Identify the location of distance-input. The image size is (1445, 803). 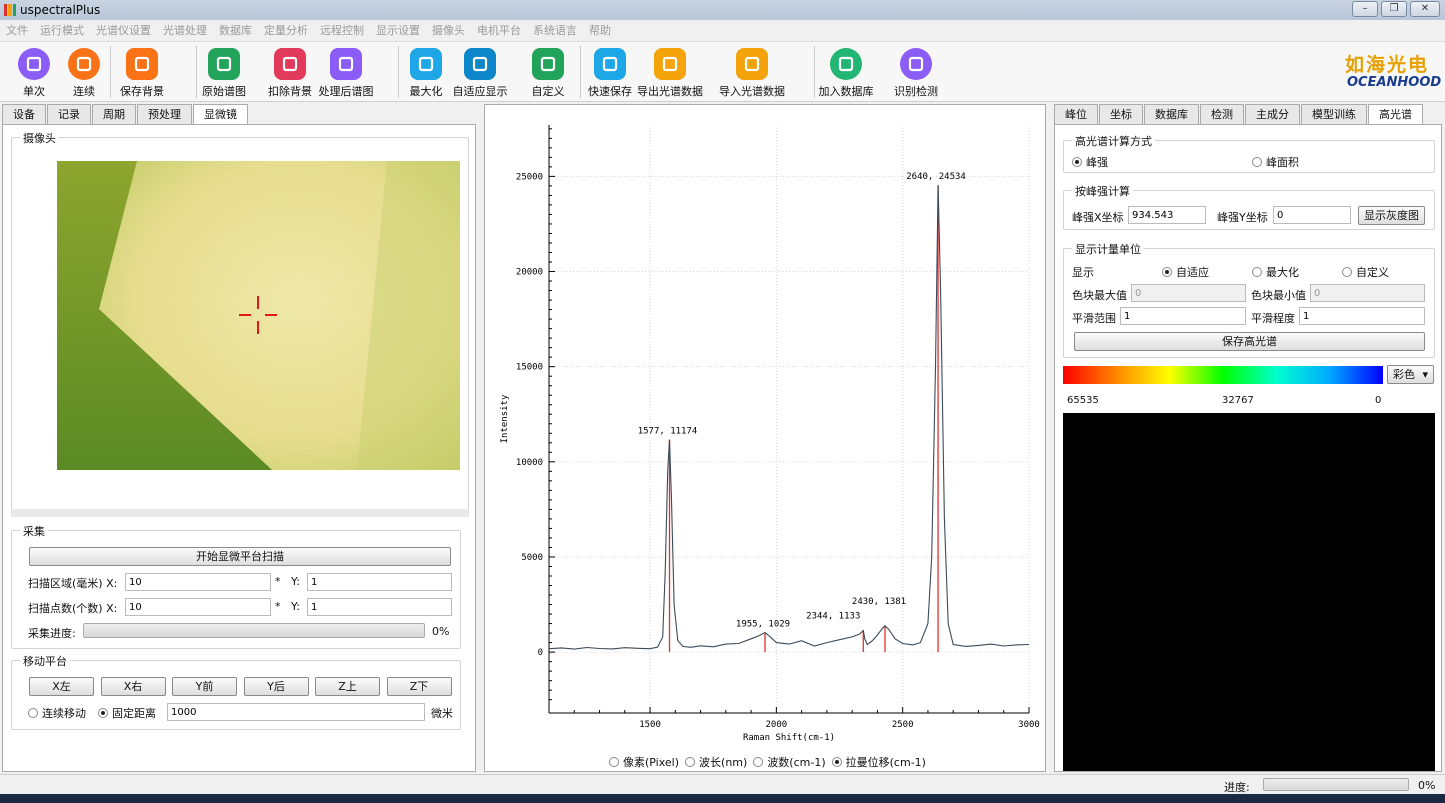
(296, 712).